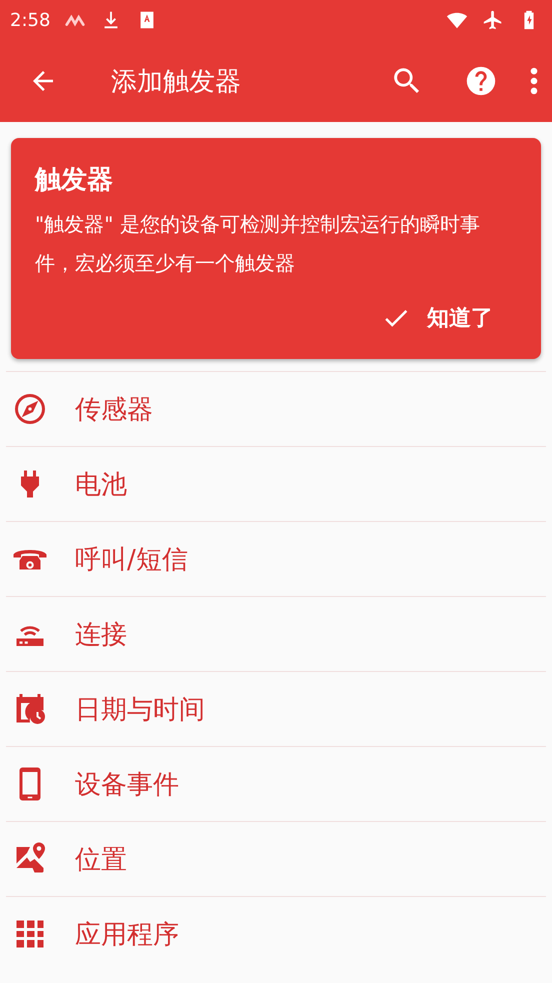  I want to click on compass-icon, so click(30, 409).